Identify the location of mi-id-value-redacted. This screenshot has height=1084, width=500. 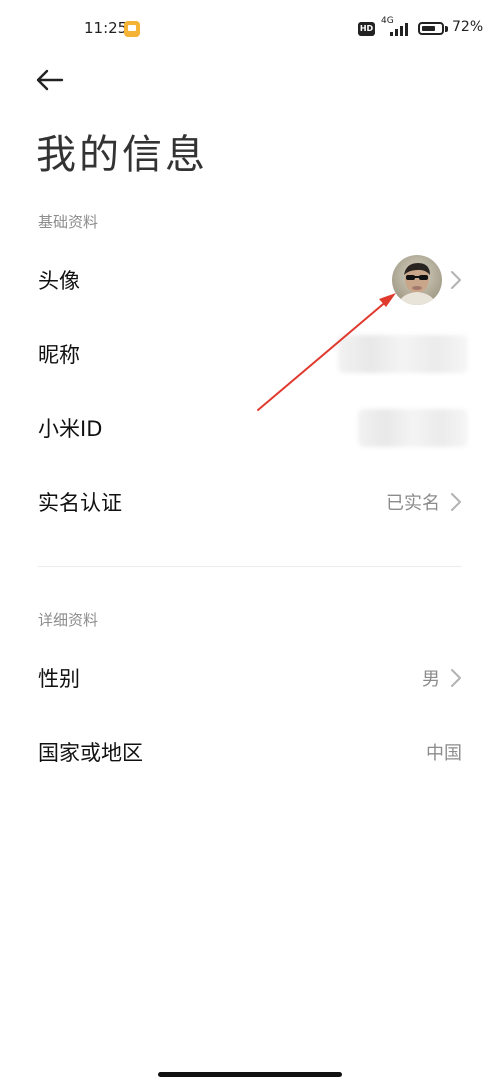
(413, 428).